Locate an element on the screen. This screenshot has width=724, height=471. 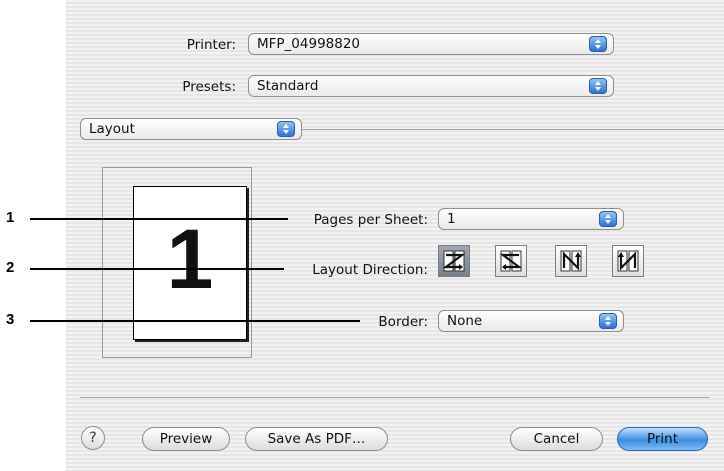
z-order-icon is located at coordinates (454, 261).